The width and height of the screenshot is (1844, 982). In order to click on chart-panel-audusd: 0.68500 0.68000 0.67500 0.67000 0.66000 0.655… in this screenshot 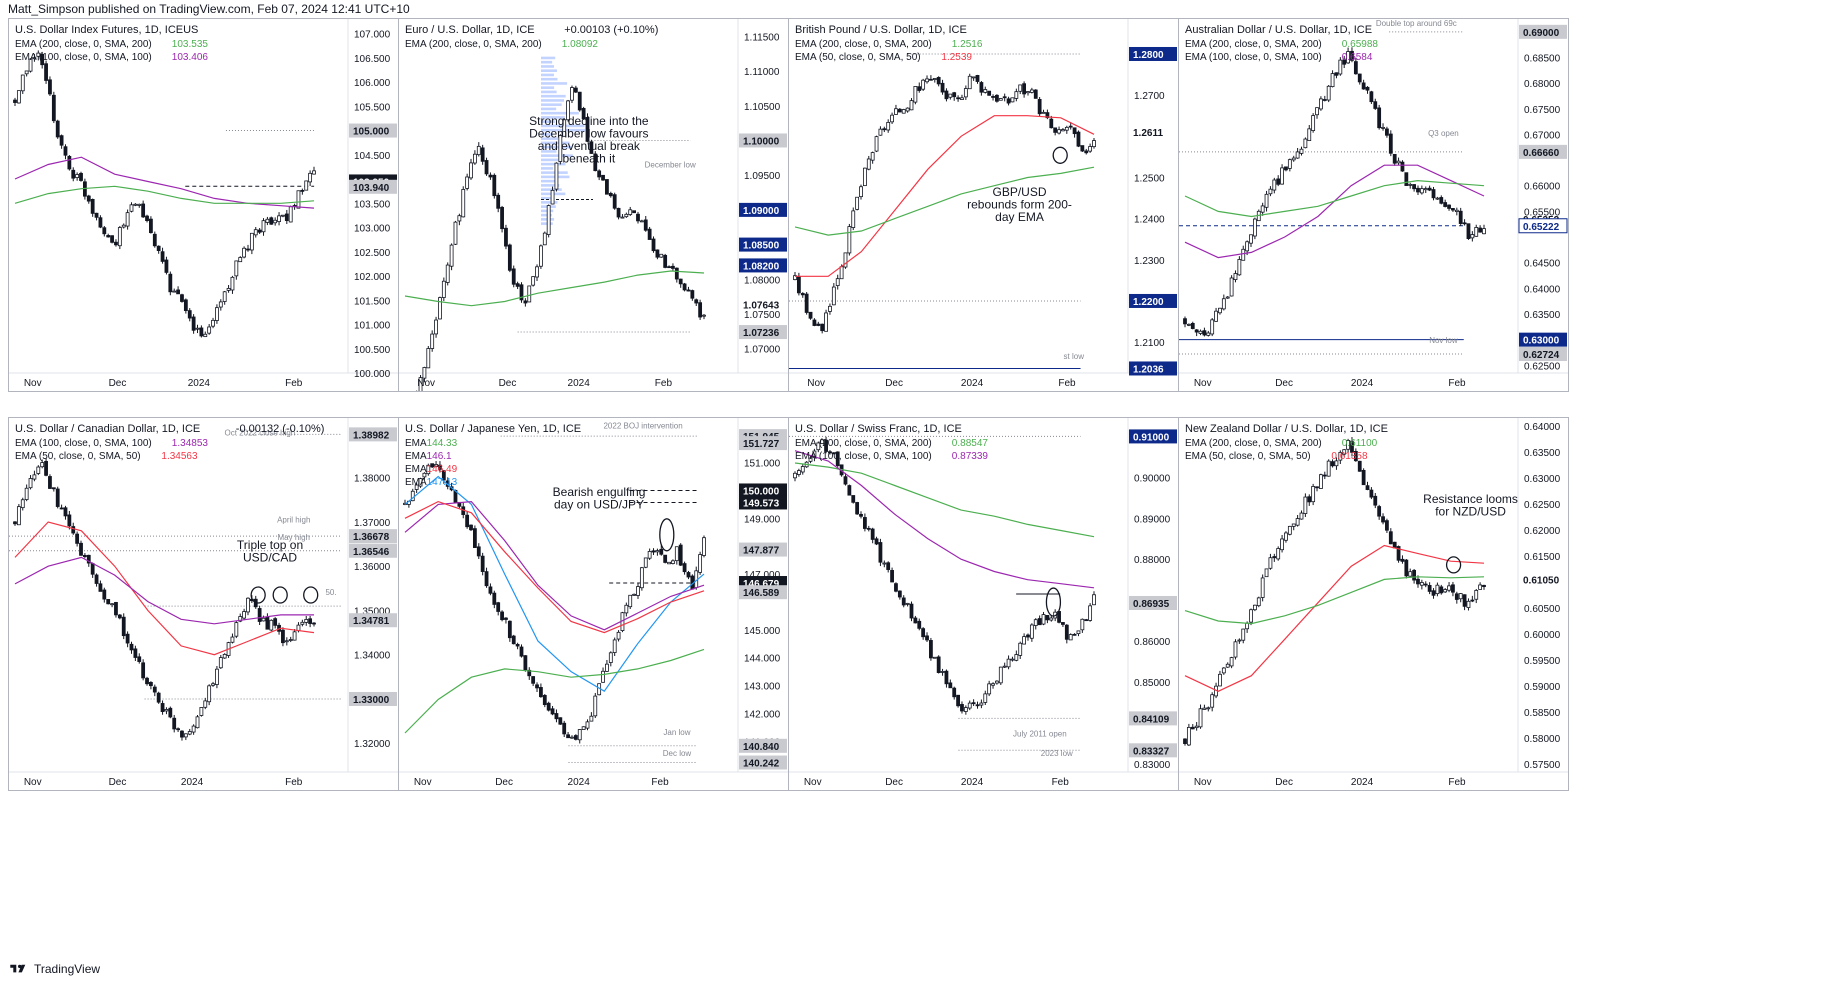, I will do `click(1373, 205)`.